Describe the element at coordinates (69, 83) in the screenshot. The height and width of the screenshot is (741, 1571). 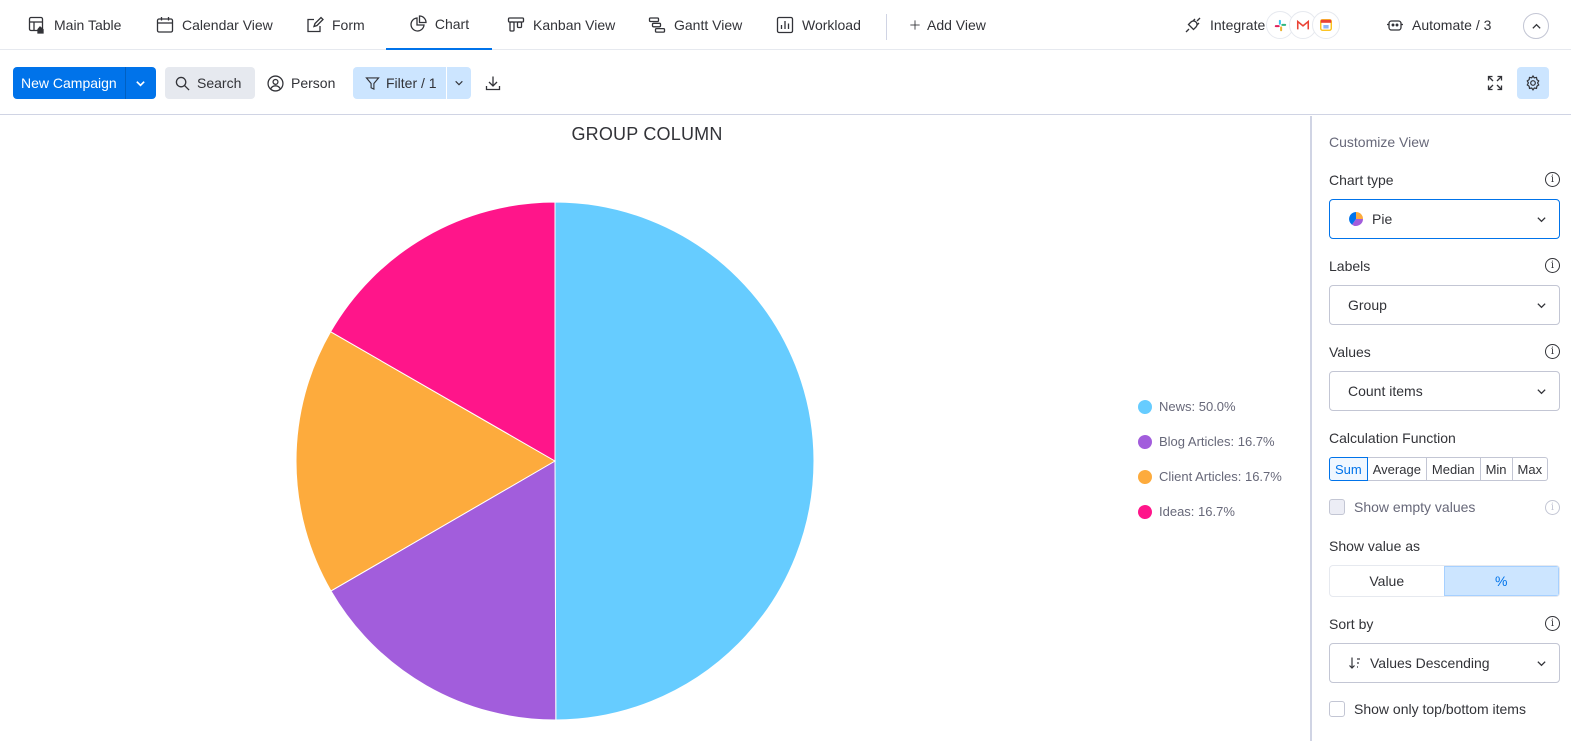
I see `new-campaign-button: New Campaign` at that location.